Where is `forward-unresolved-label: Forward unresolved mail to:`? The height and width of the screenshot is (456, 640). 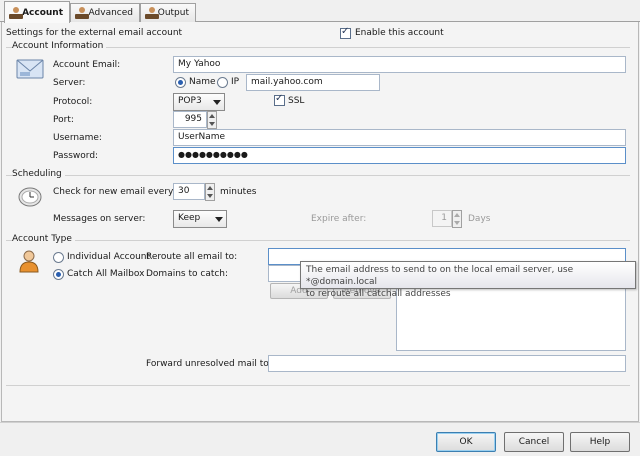 forward-unresolved-label: Forward unresolved mail to: is located at coordinates (209, 364).